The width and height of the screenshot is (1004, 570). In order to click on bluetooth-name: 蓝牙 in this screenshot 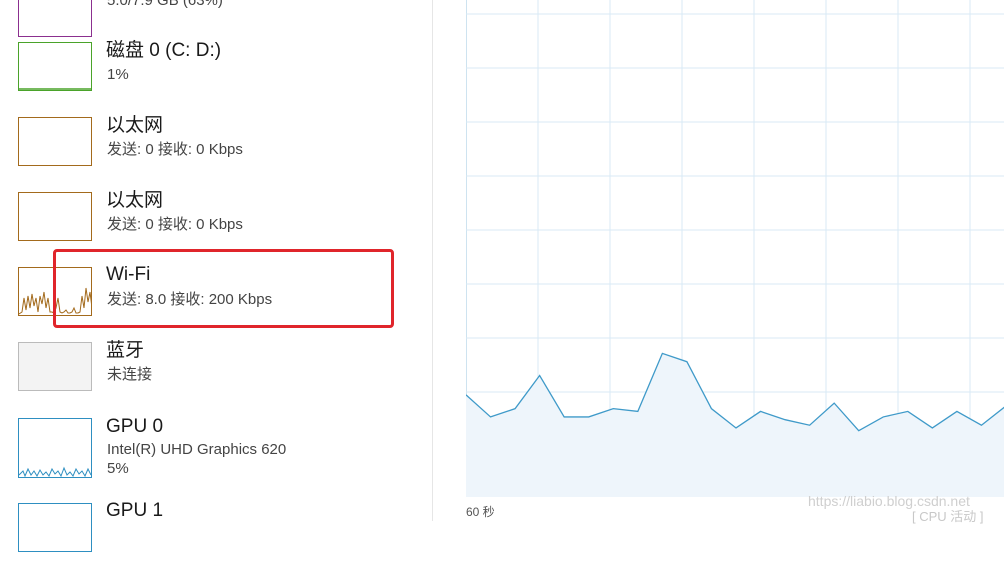, I will do `click(125, 350)`.